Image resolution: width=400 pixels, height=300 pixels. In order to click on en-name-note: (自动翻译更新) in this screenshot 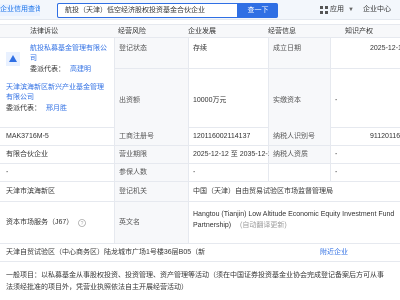, I will do `click(263, 226)`.